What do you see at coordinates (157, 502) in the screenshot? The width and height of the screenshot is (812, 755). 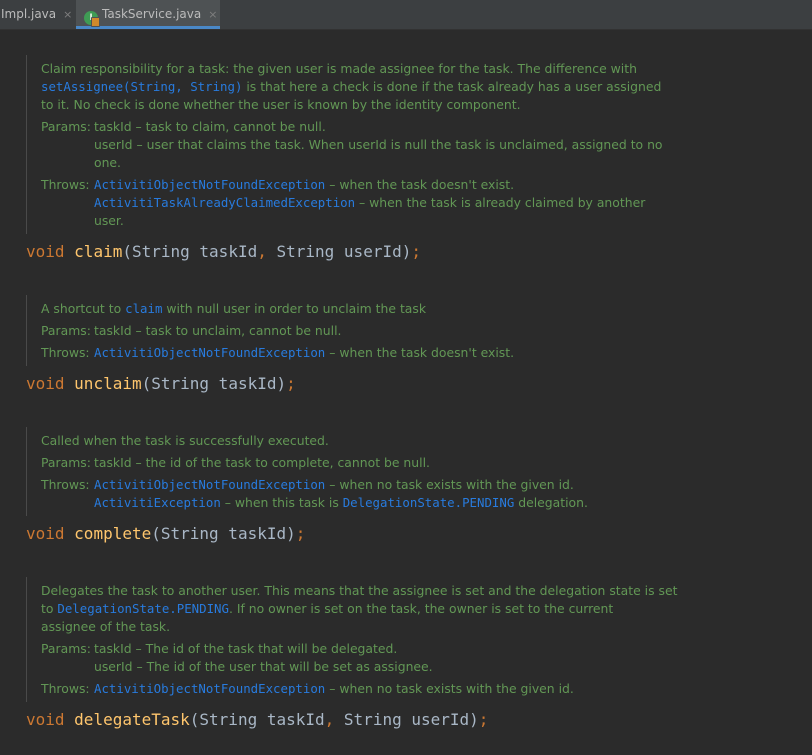 I see `code-link: ActivitiException` at bounding box center [157, 502].